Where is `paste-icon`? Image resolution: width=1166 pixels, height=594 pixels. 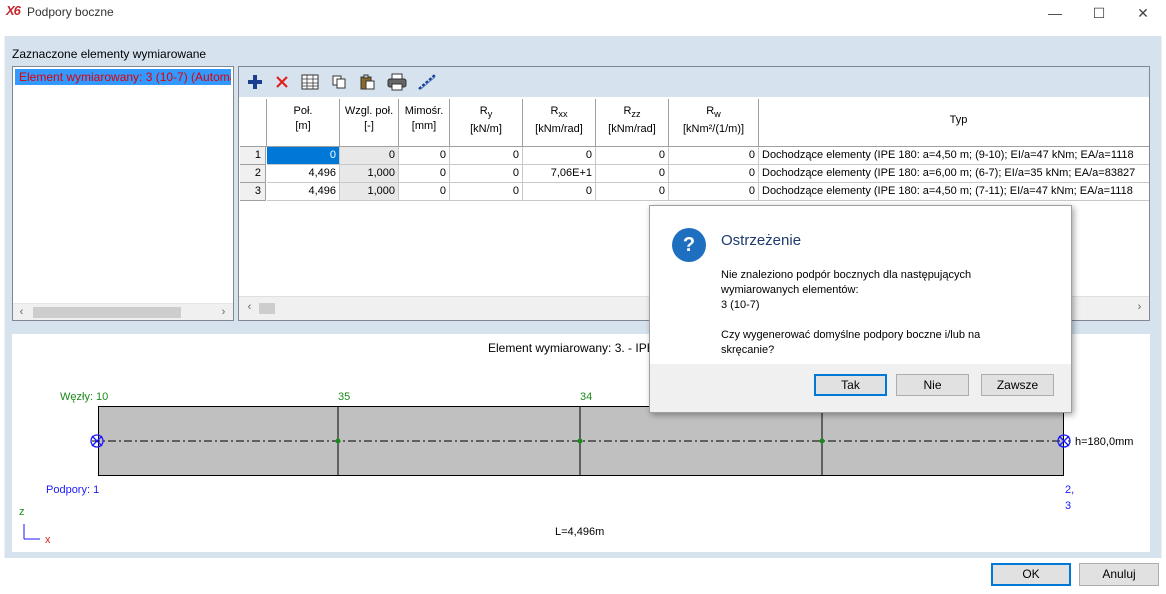 paste-icon is located at coordinates (367, 82).